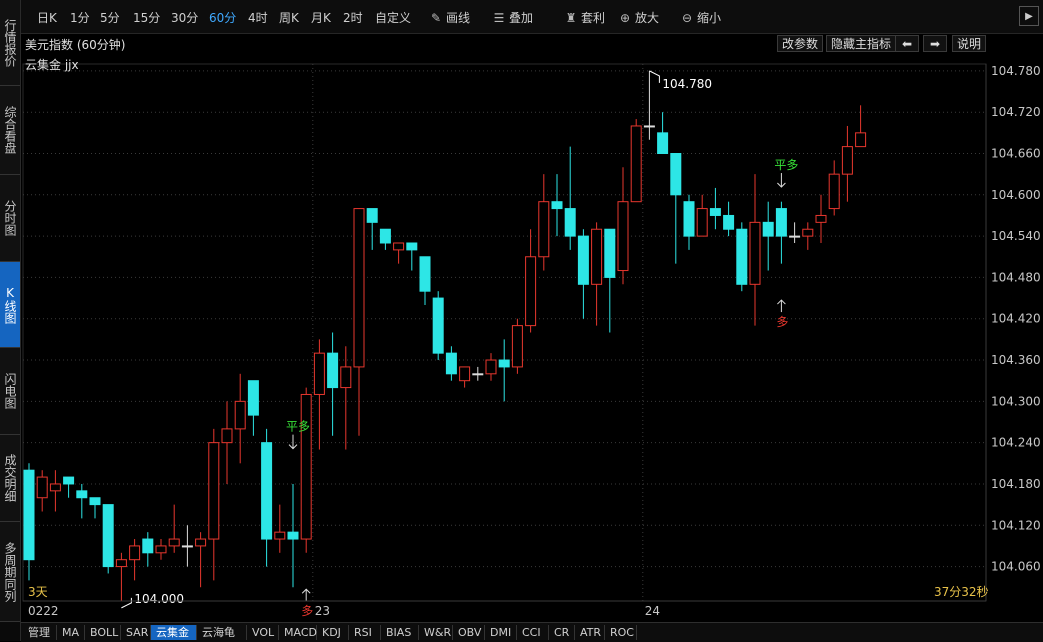 Image resolution: width=1043 pixels, height=642 pixels. I want to click on countdown-label: 37分32秒, so click(961, 592).